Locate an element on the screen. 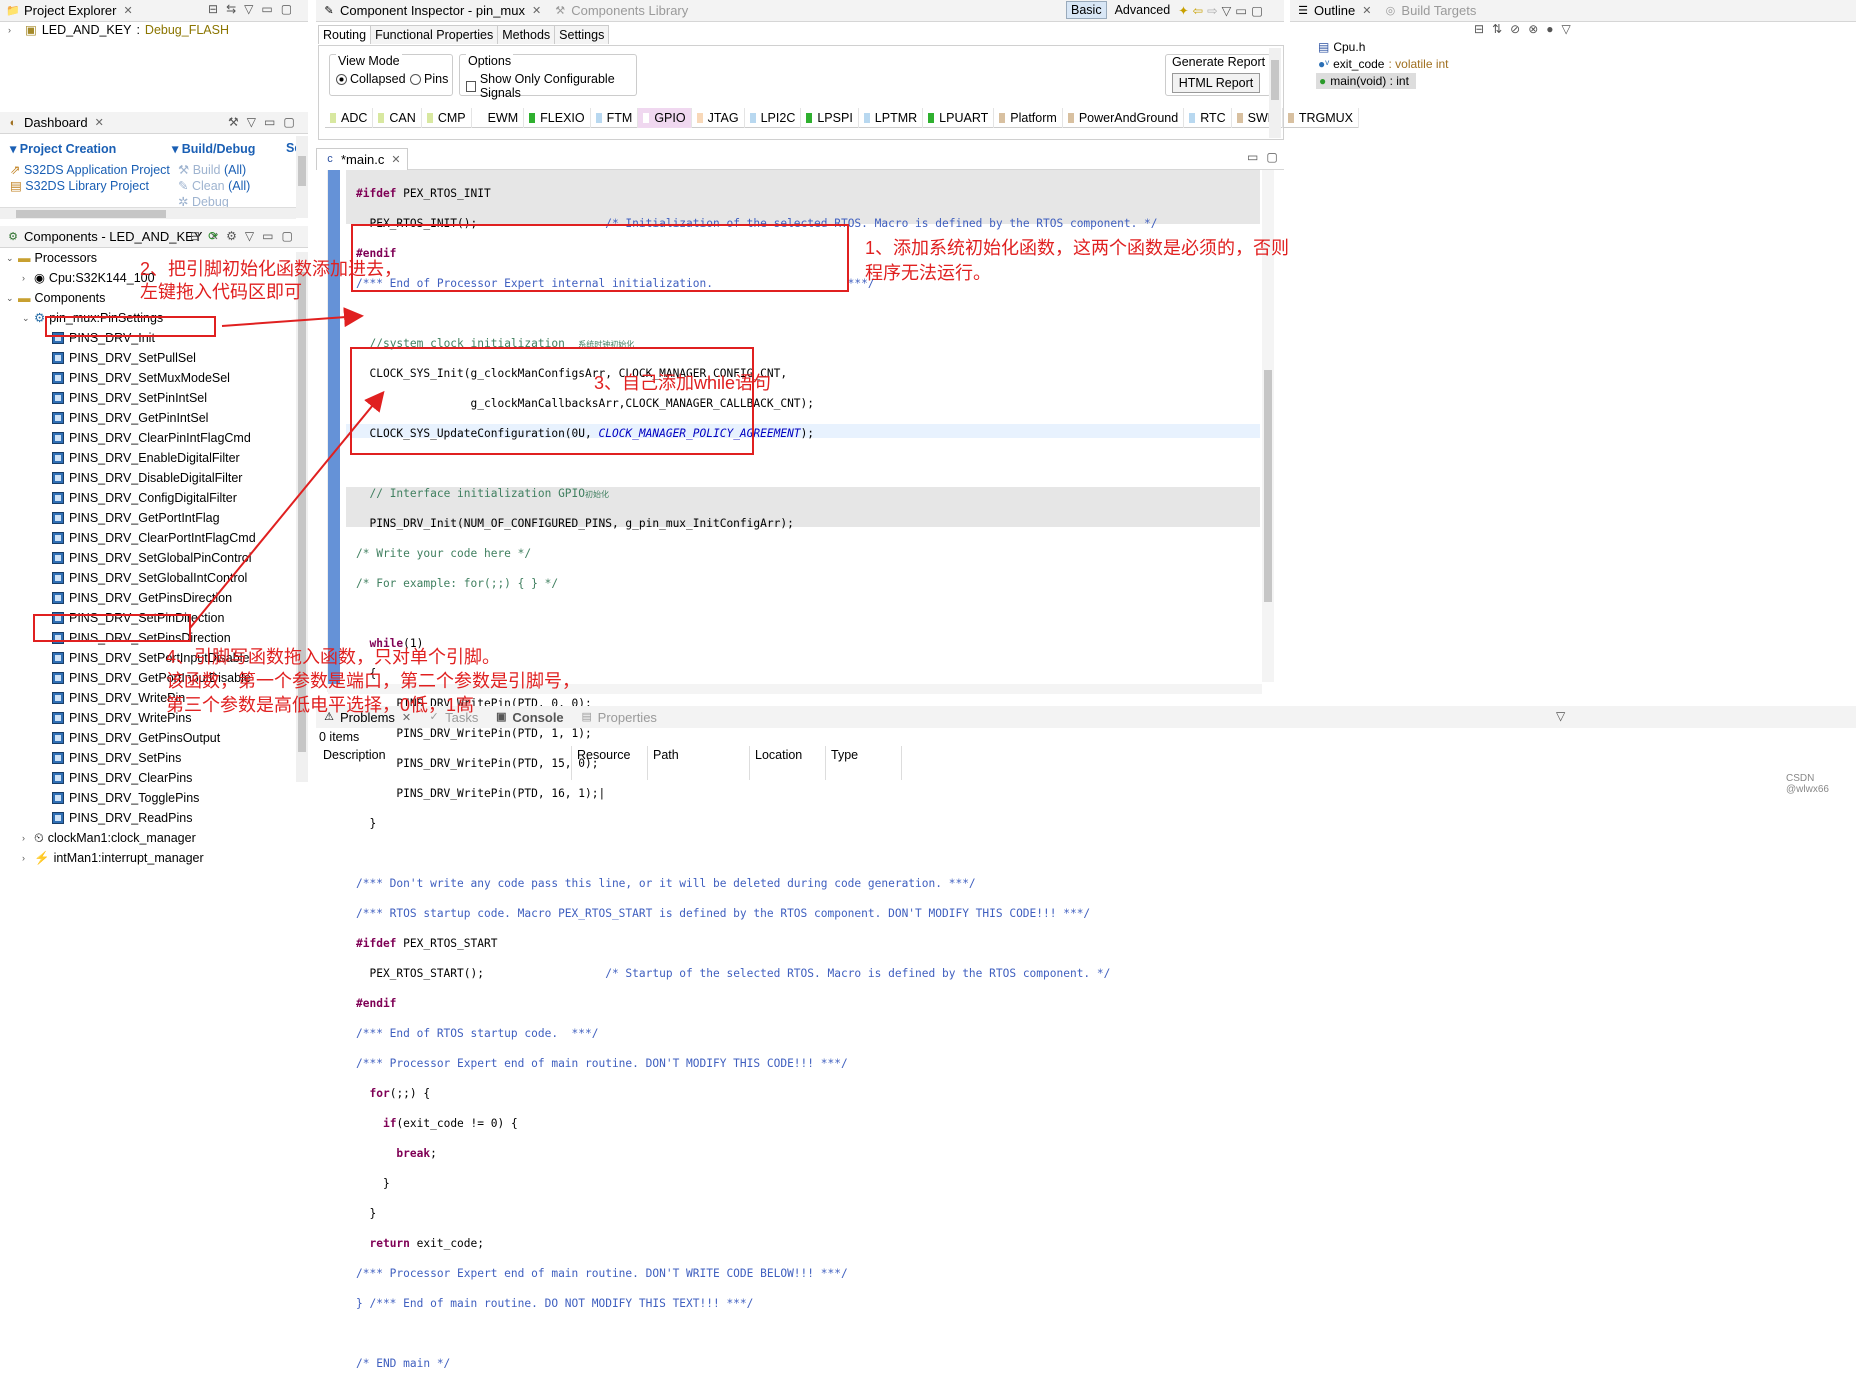  annotation-3: 3、自己添加while语句 is located at coordinates (683, 383).